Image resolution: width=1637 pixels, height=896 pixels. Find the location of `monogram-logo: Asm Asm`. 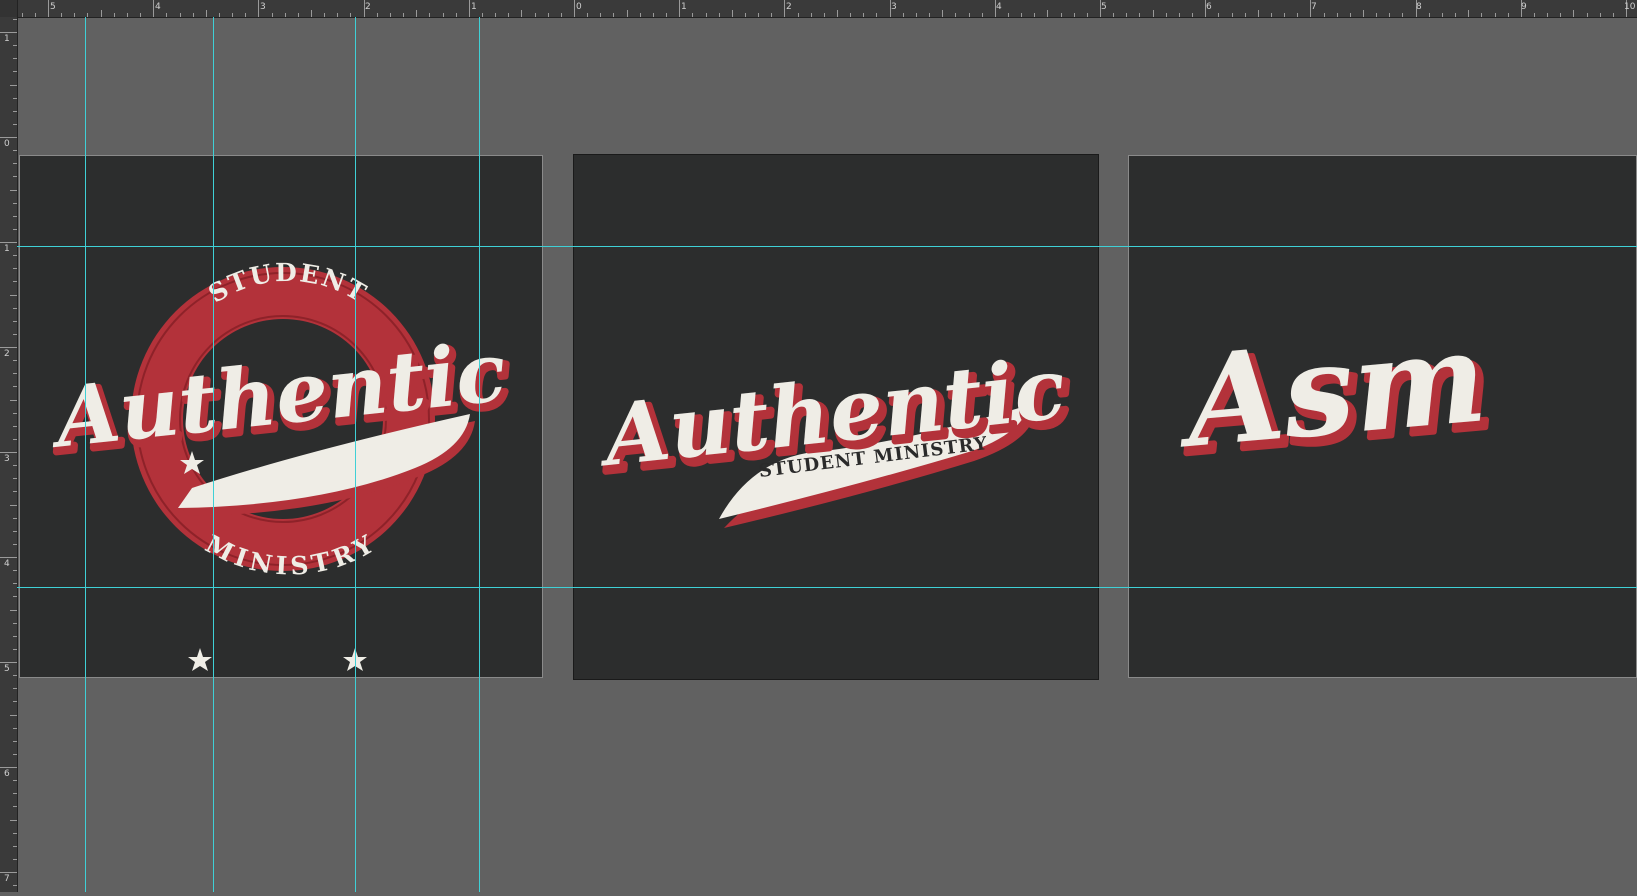

monogram-logo: Asm Asm is located at coordinates (1335, 395).